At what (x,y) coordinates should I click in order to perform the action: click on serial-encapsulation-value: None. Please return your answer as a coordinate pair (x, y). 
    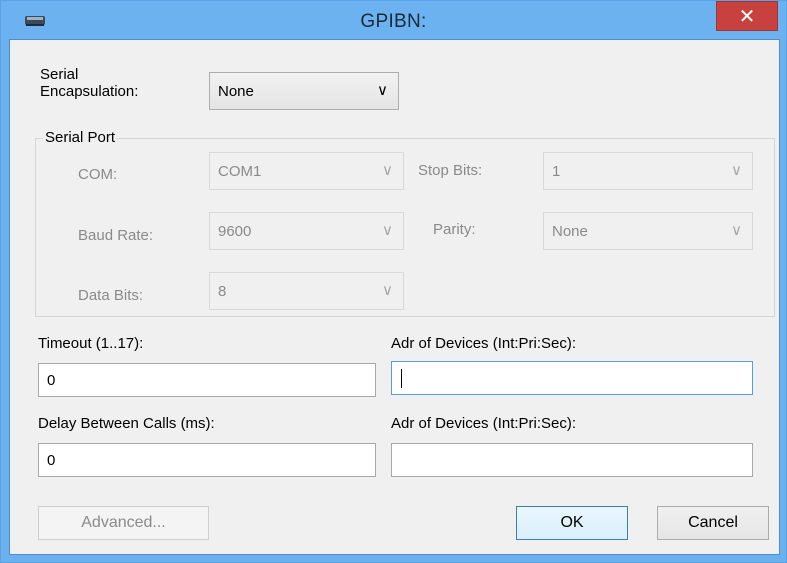
    Looking at the image, I should click on (236, 91).